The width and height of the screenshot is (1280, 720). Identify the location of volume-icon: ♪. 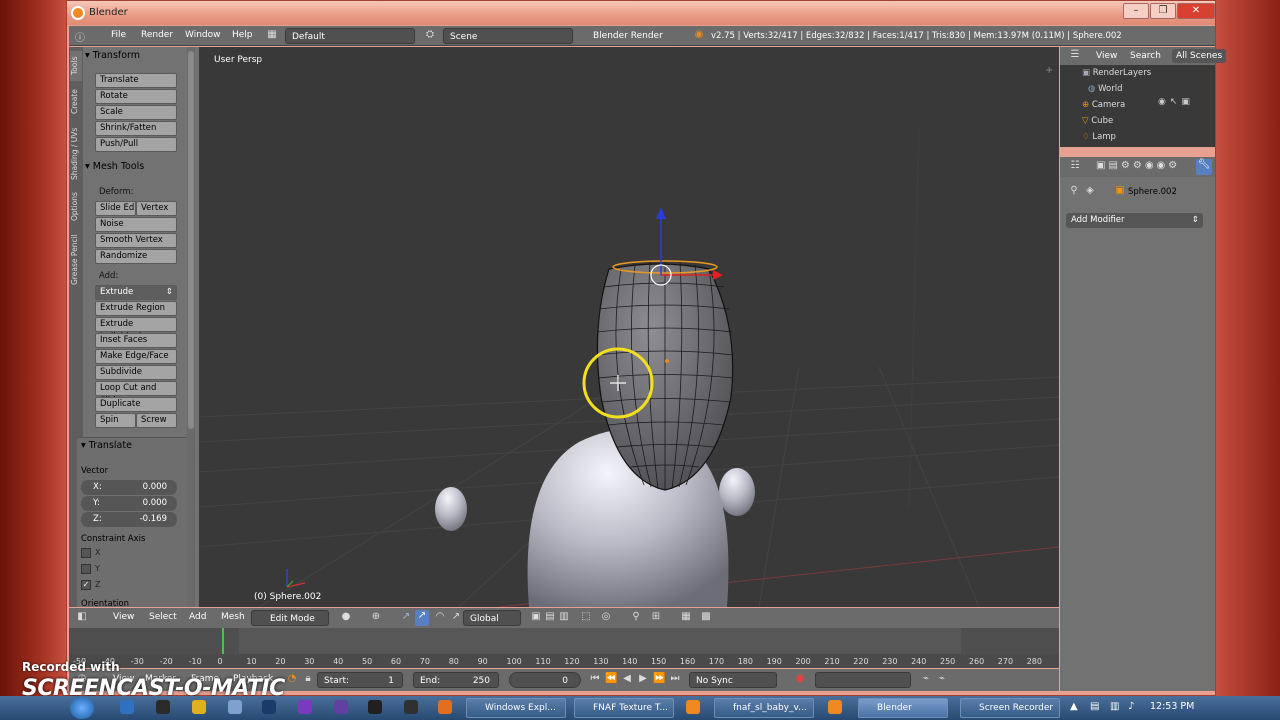
(1131, 706).